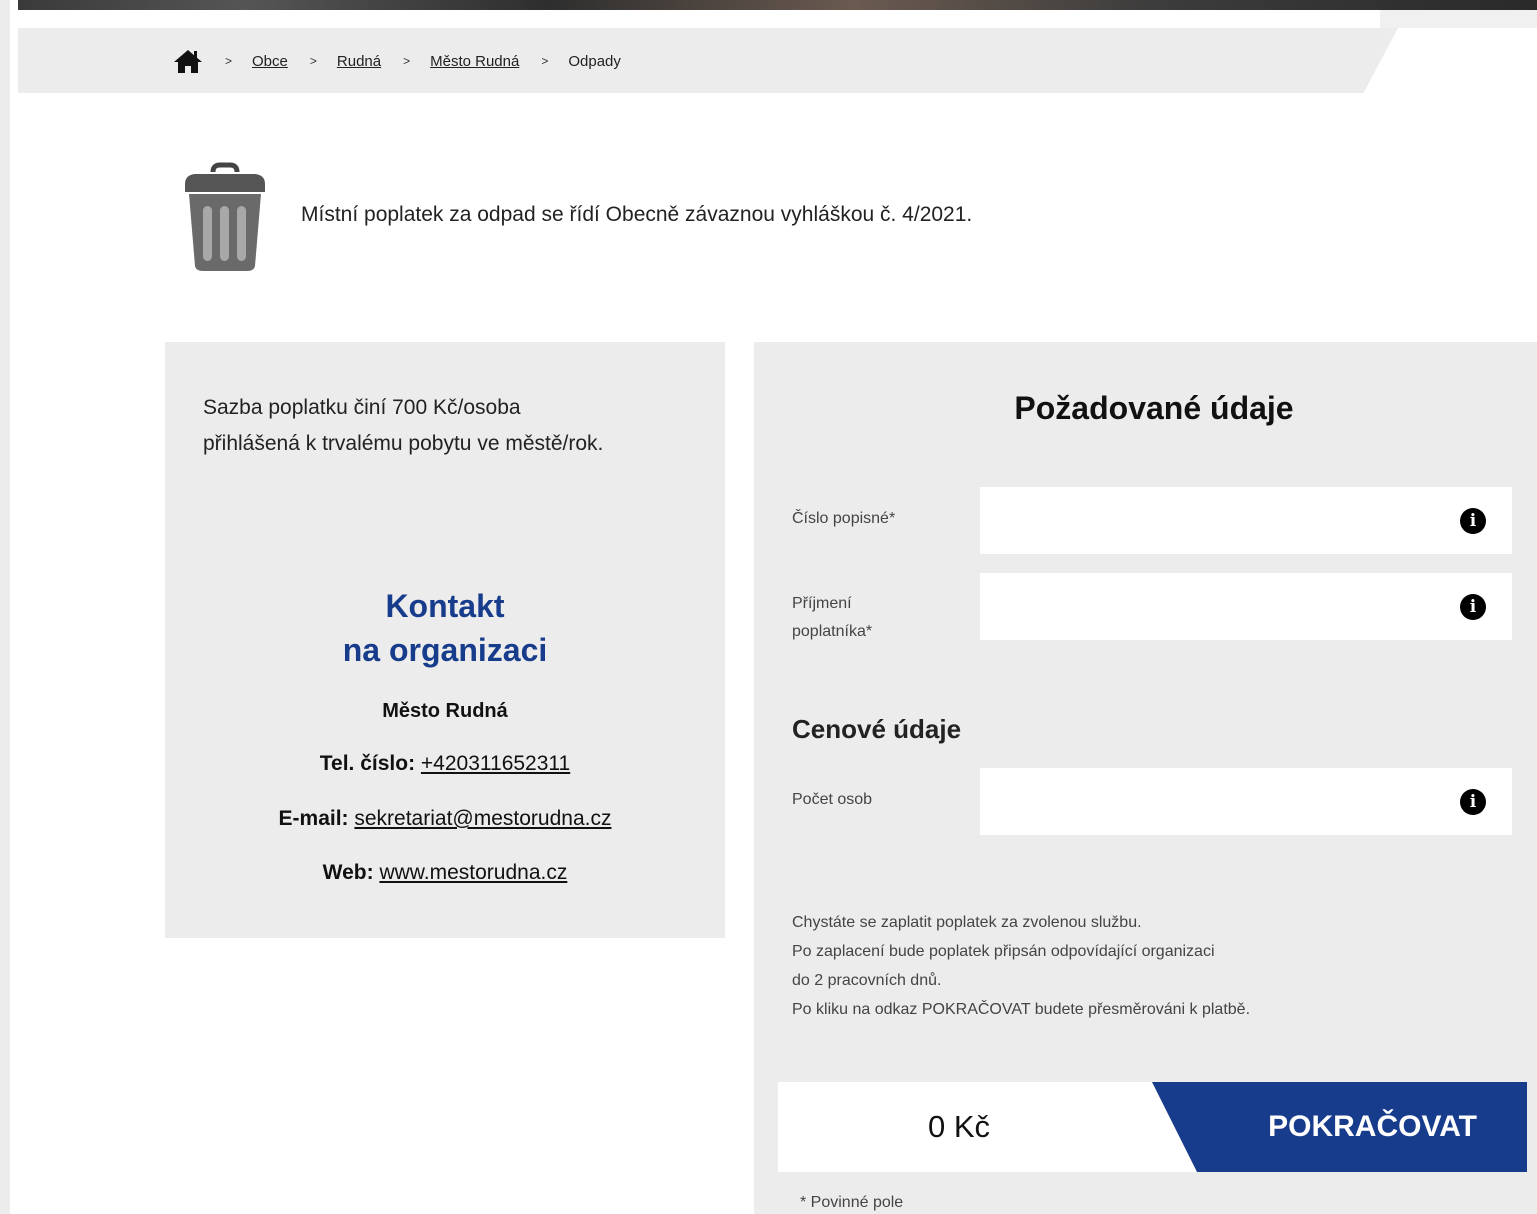 This screenshot has width=1537, height=1214. I want to click on contact-heading-line1: Kontakt, so click(445, 606).